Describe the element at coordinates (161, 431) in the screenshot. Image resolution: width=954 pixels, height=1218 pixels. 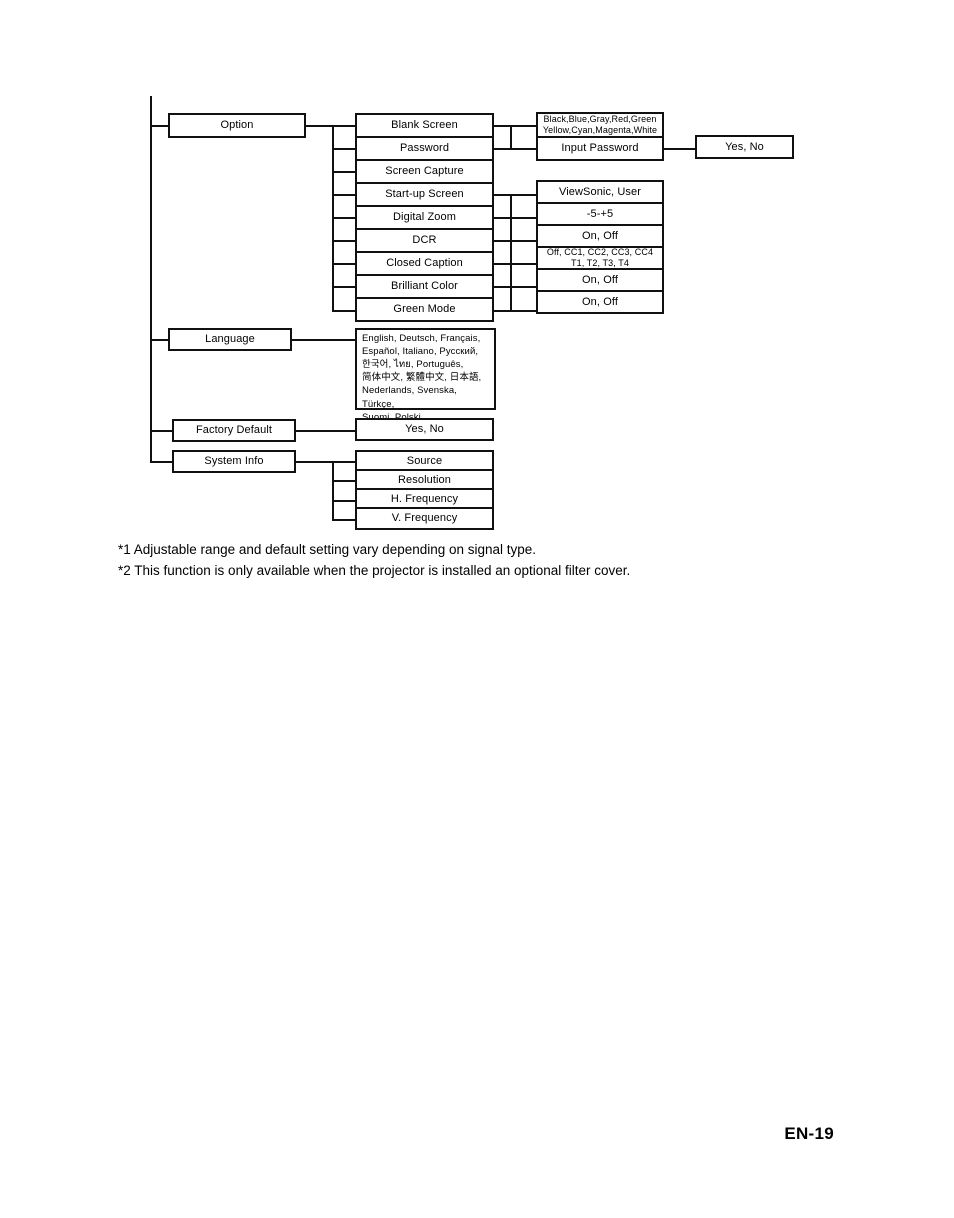
I see `root-stub-factory-default` at that location.